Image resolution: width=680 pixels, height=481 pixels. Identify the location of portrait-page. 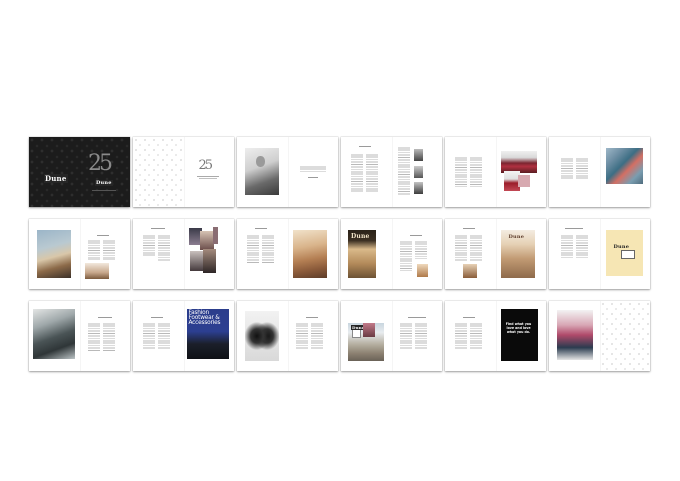
(262, 172).